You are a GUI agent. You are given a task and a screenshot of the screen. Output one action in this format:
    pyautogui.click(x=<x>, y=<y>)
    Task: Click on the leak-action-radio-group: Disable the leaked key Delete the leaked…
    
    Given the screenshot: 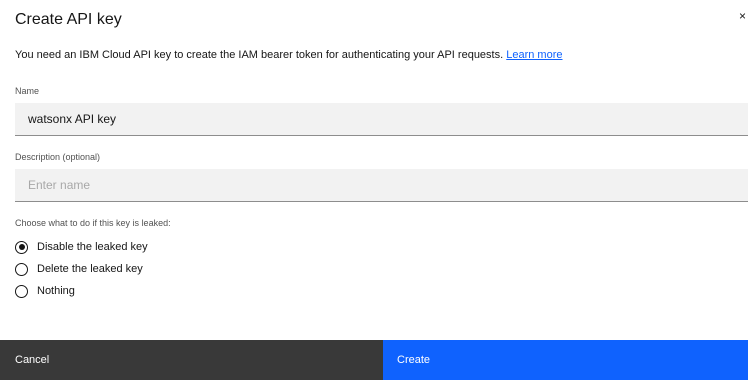 What is the action you would take?
    pyautogui.click(x=81, y=269)
    